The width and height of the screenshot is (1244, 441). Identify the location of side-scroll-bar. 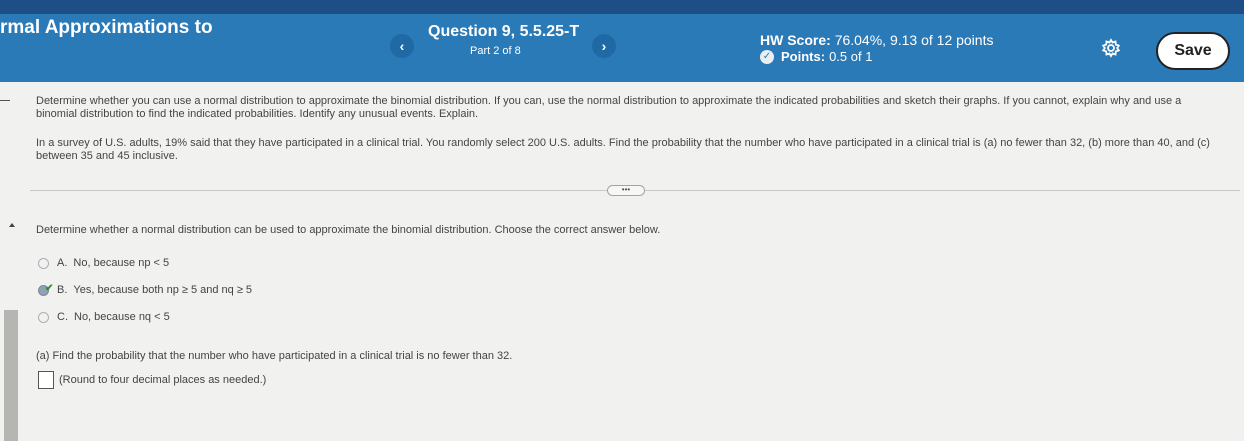
(11, 375).